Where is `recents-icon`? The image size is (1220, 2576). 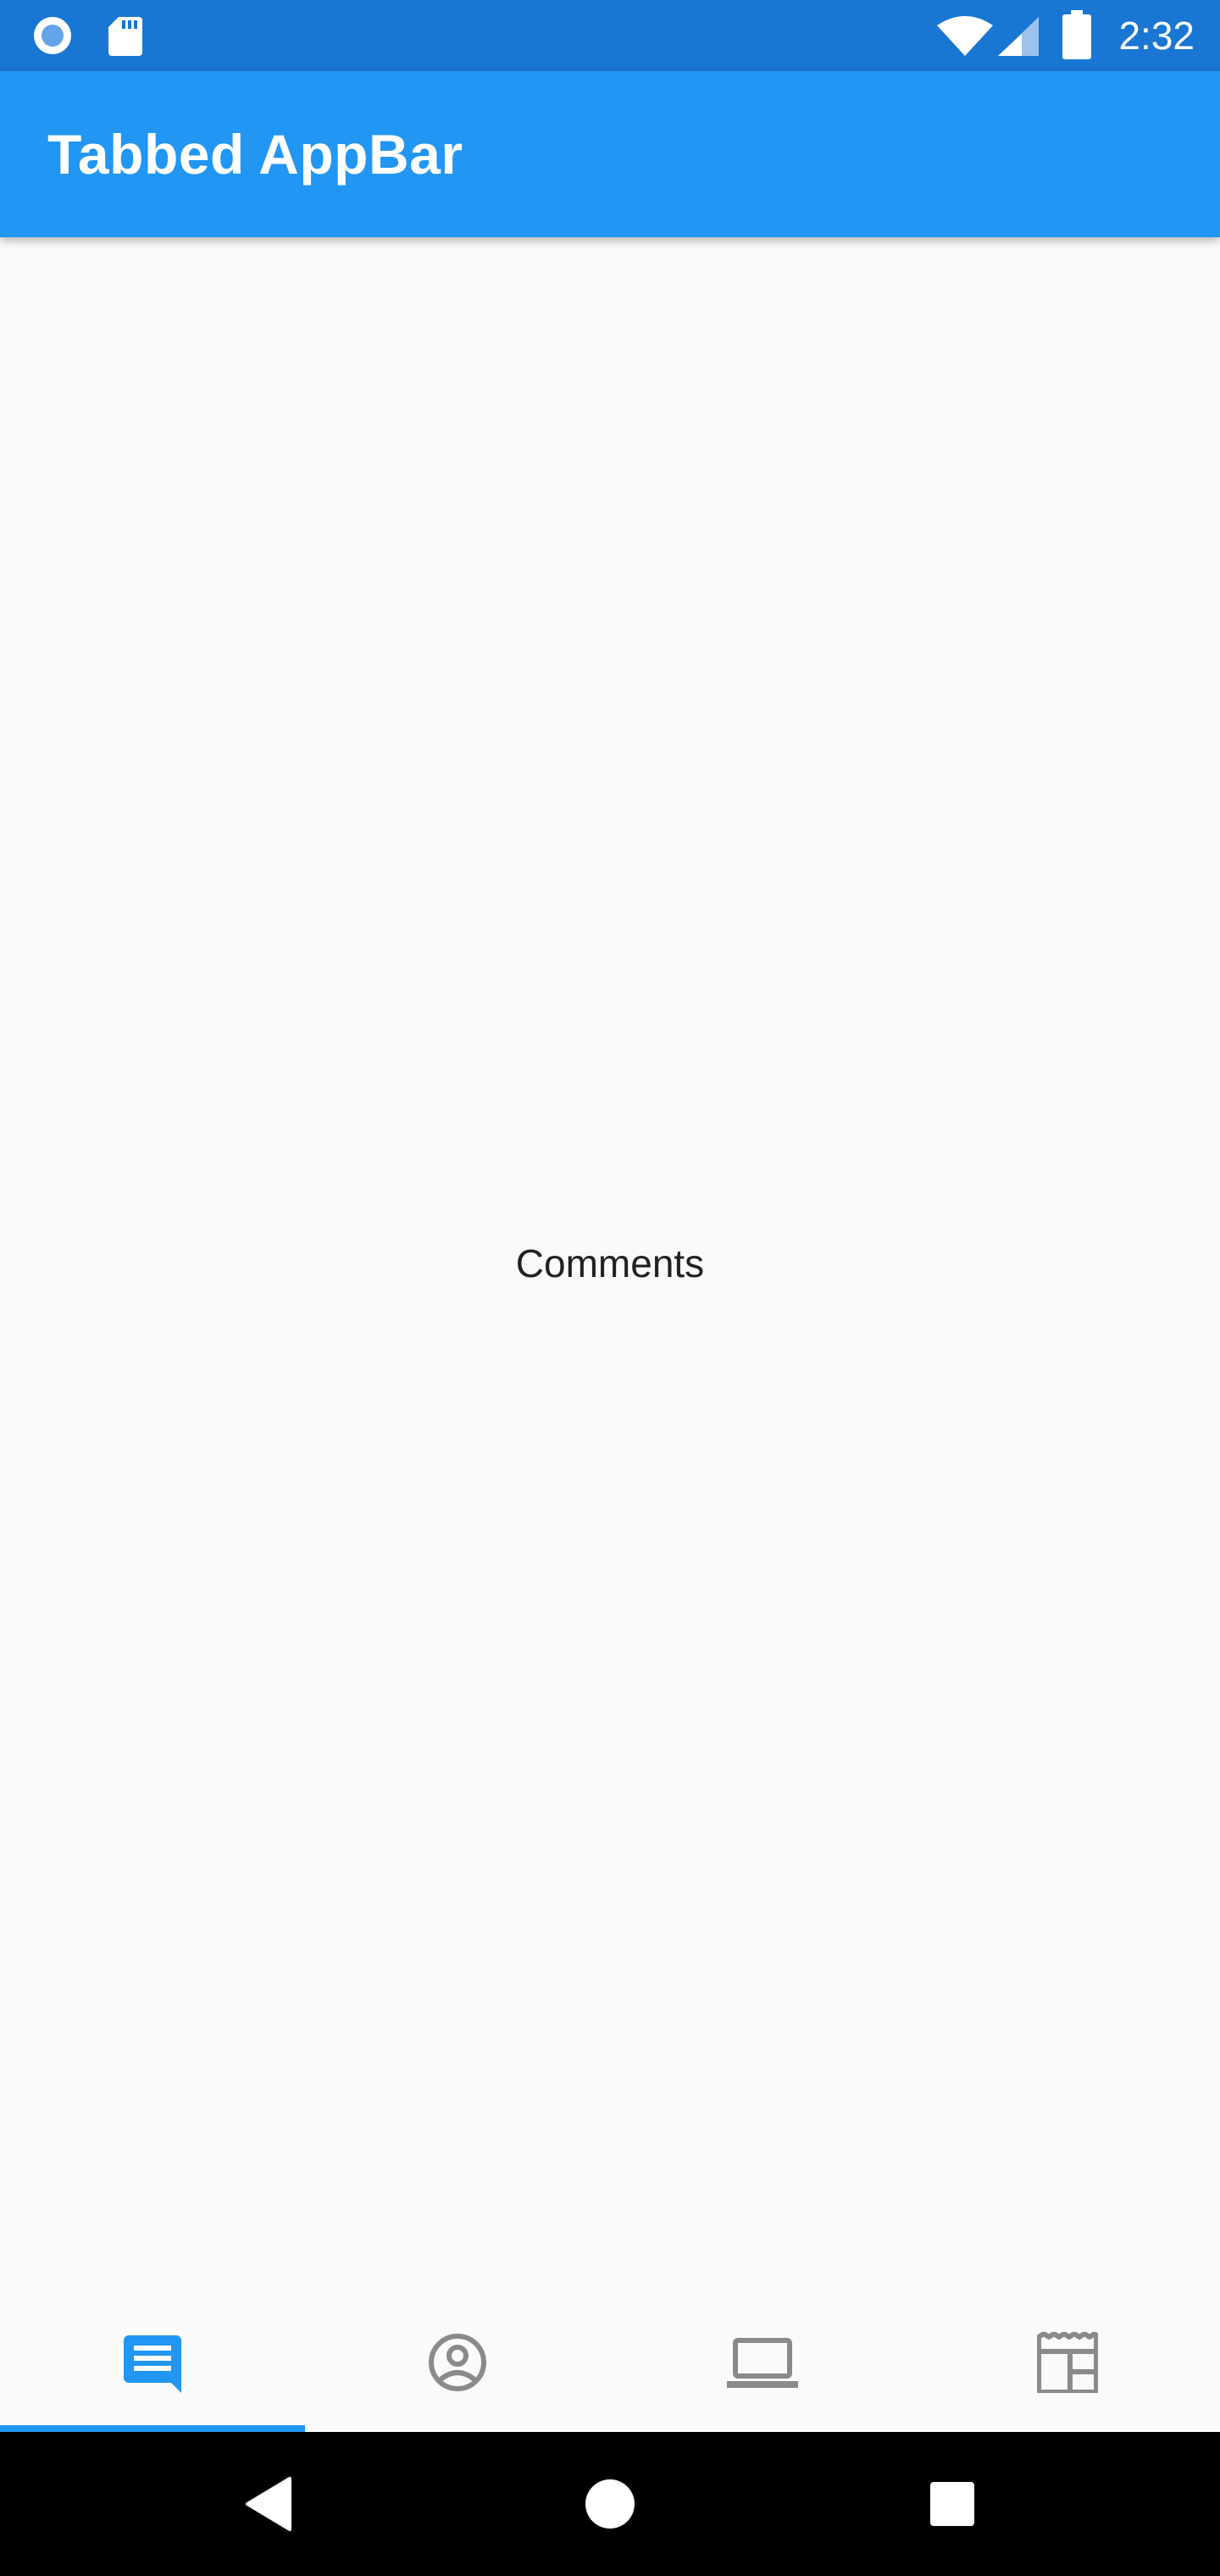 recents-icon is located at coordinates (952, 2504).